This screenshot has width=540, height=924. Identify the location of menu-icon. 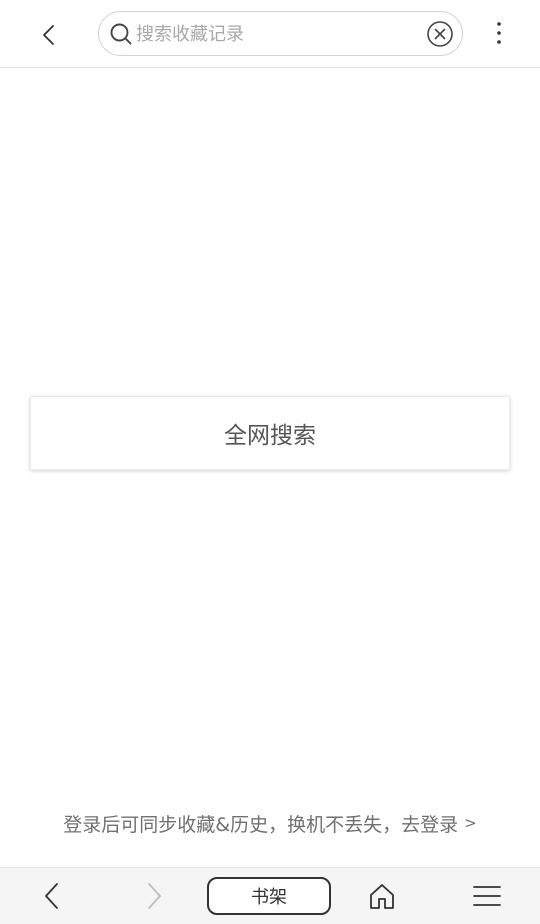
(487, 896).